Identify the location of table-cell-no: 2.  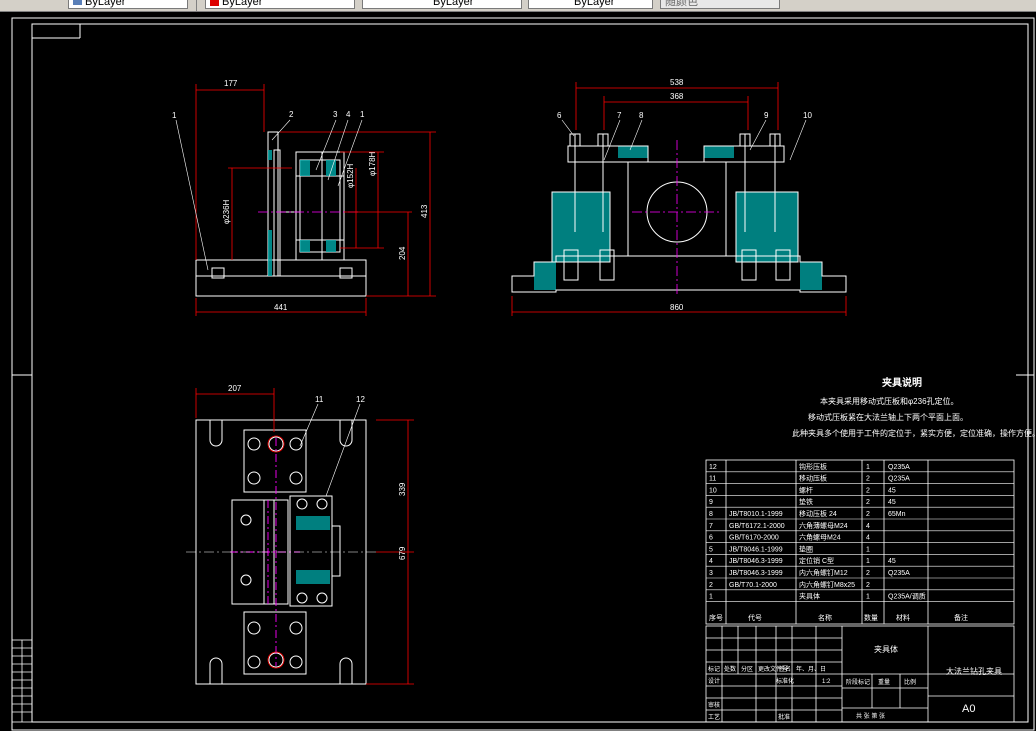
(711, 585).